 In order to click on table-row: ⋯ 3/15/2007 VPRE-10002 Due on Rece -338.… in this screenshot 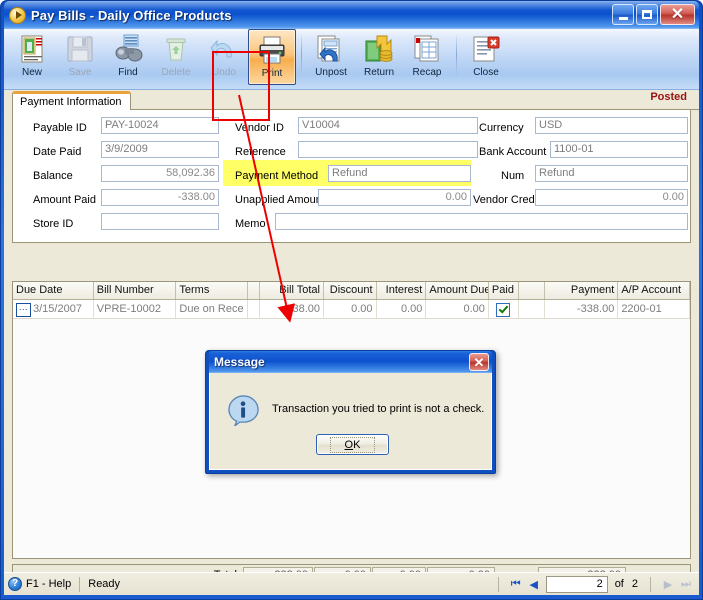, I will do `click(351, 309)`.